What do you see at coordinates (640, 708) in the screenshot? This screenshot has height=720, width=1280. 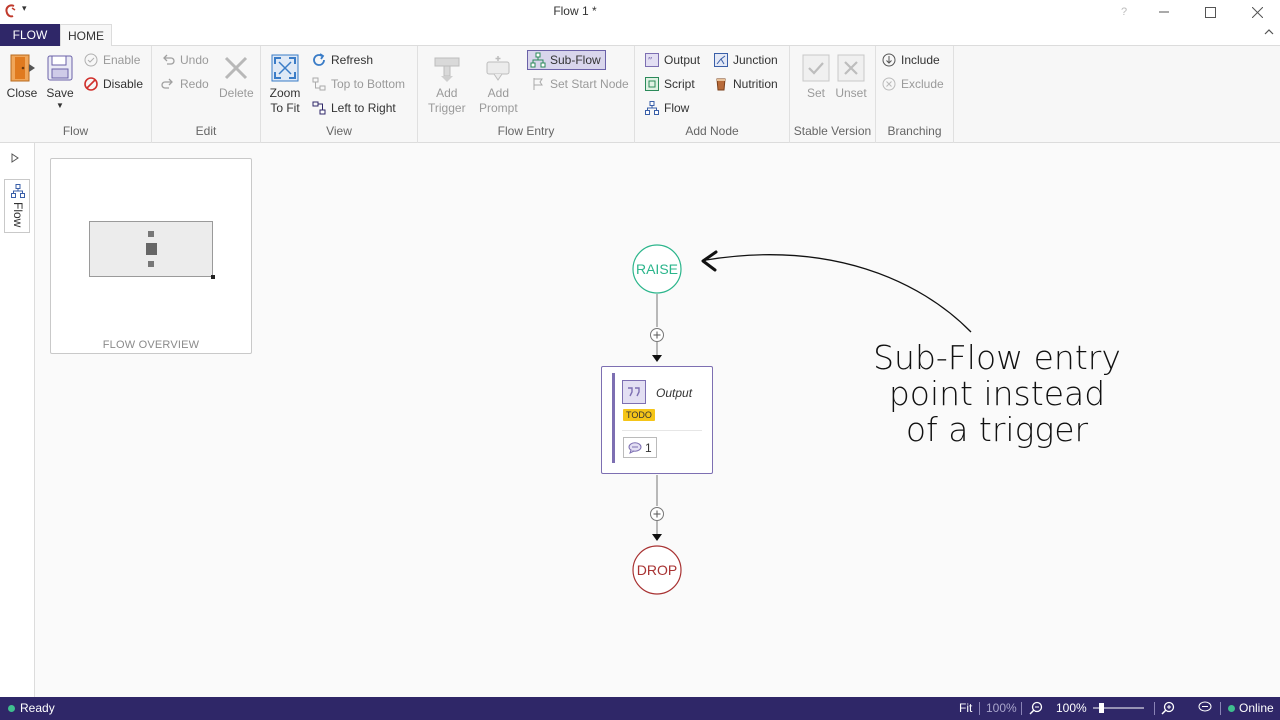 I see `status-bar: Ready Fit 100% 100% Online` at bounding box center [640, 708].